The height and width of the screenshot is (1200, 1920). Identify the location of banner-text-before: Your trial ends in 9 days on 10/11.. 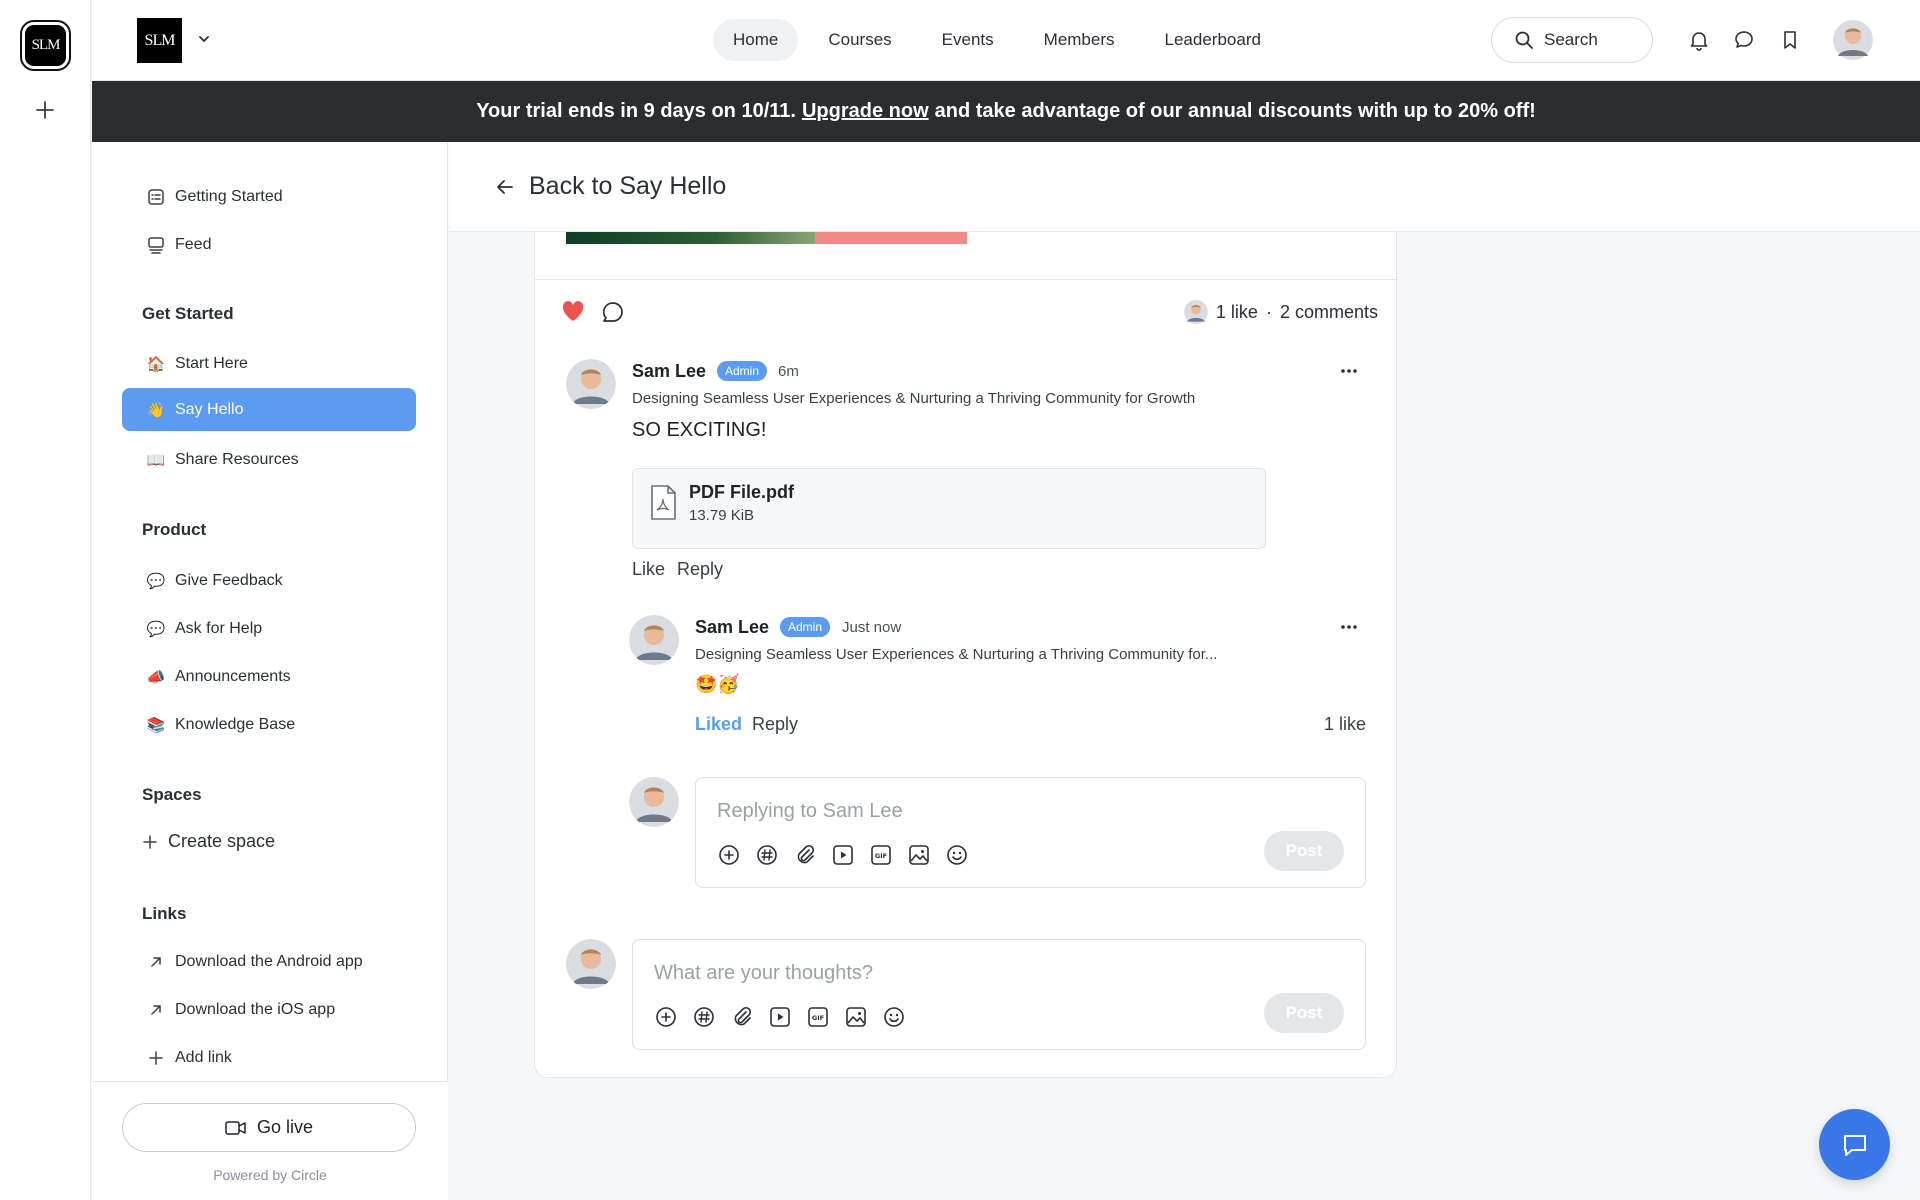
(636, 111).